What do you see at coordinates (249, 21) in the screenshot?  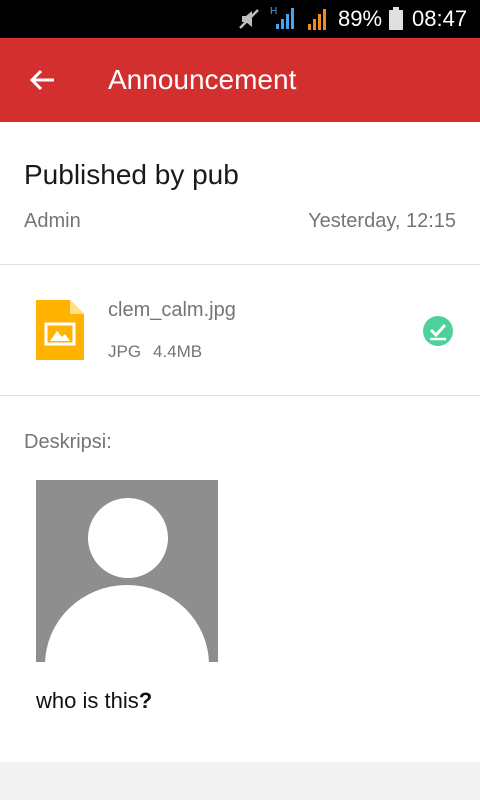 I see `mute-icon` at bounding box center [249, 21].